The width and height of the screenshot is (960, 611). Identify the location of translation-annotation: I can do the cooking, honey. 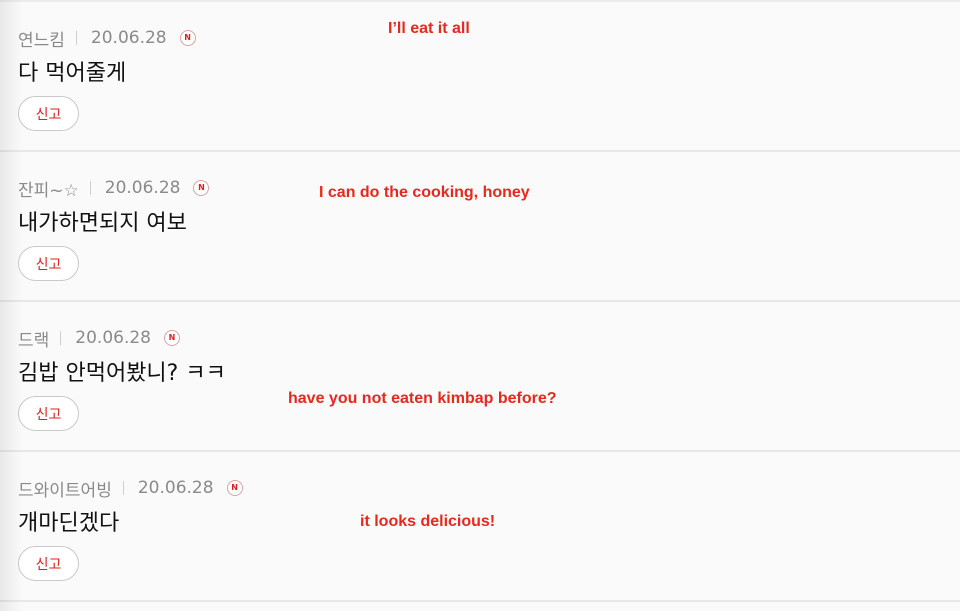
(424, 192).